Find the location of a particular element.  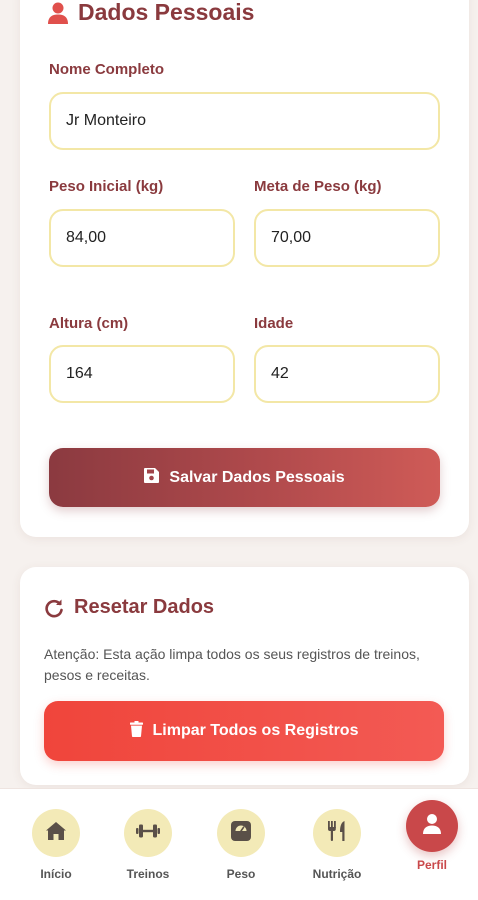

name-label: Nome Completo is located at coordinates (107, 69).